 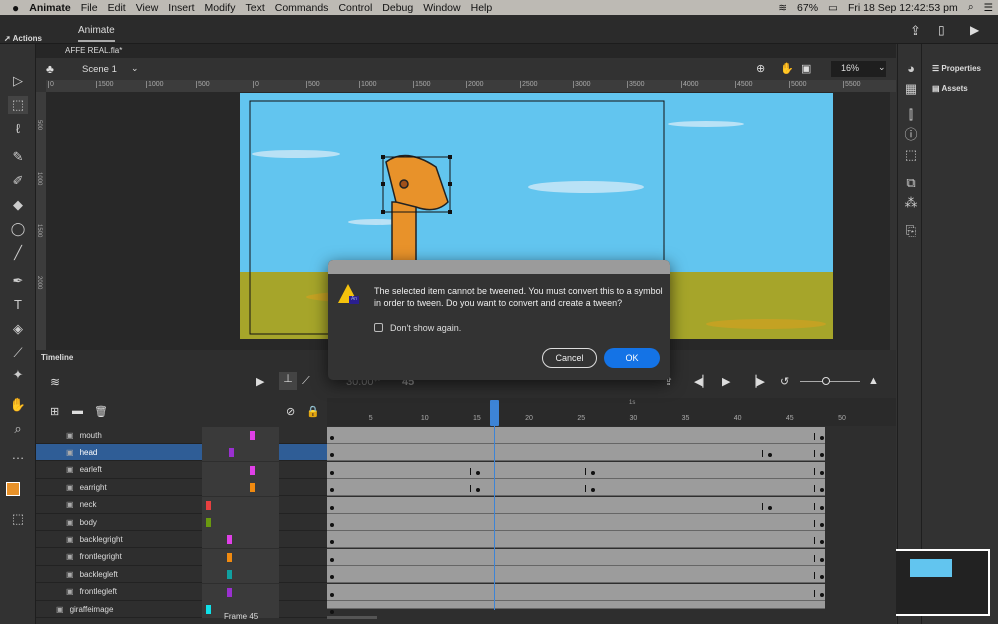 I want to click on paint-brush-icon: ✐, so click(x=18, y=181).